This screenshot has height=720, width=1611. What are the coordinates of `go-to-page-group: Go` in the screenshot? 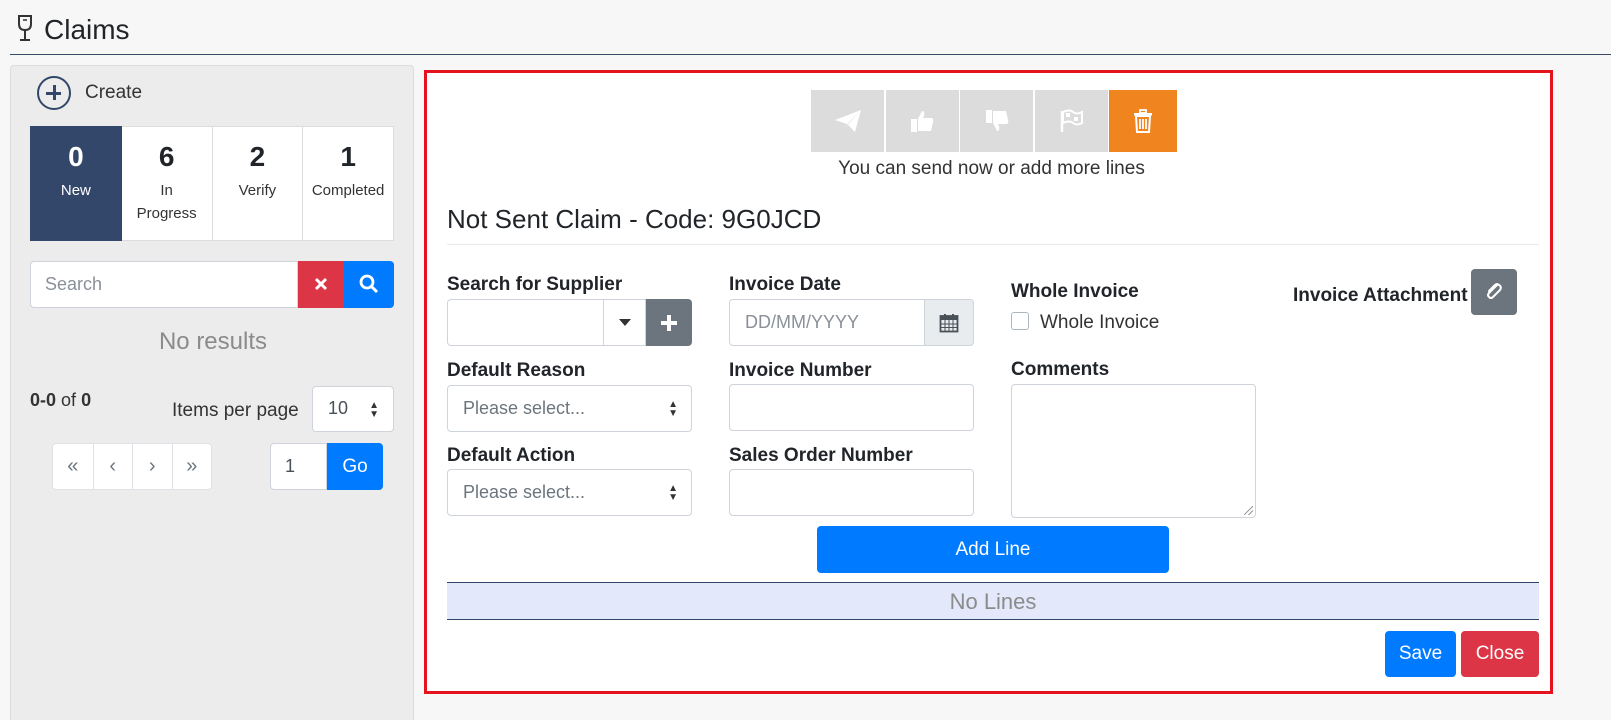 It's located at (326, 466).